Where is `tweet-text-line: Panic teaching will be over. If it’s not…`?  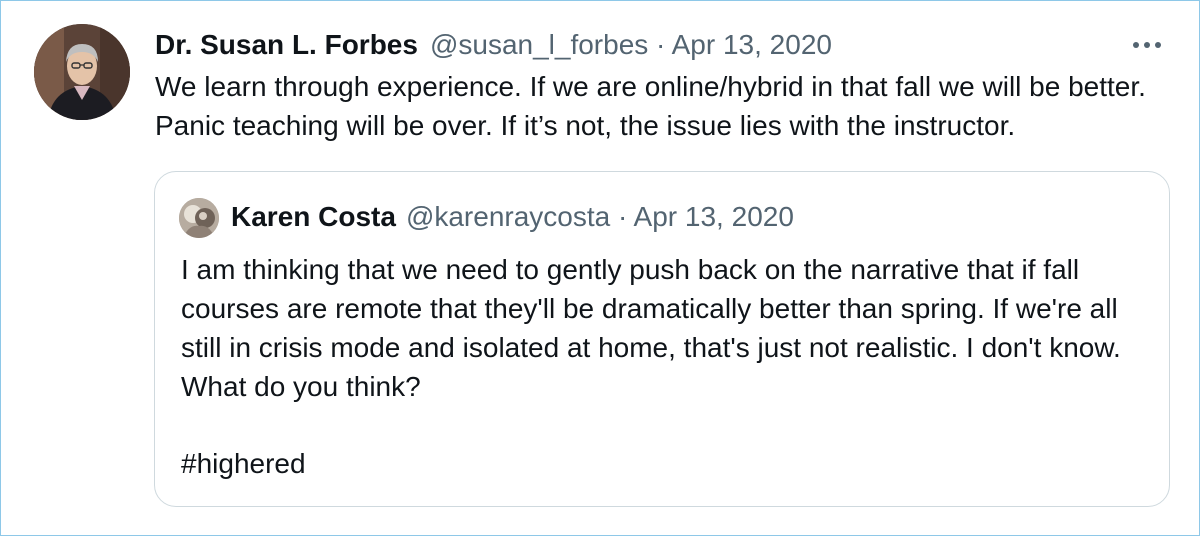 tweet-text-line: Panic teaching will be over. If it’s not… is located at coordinates (585, 125).